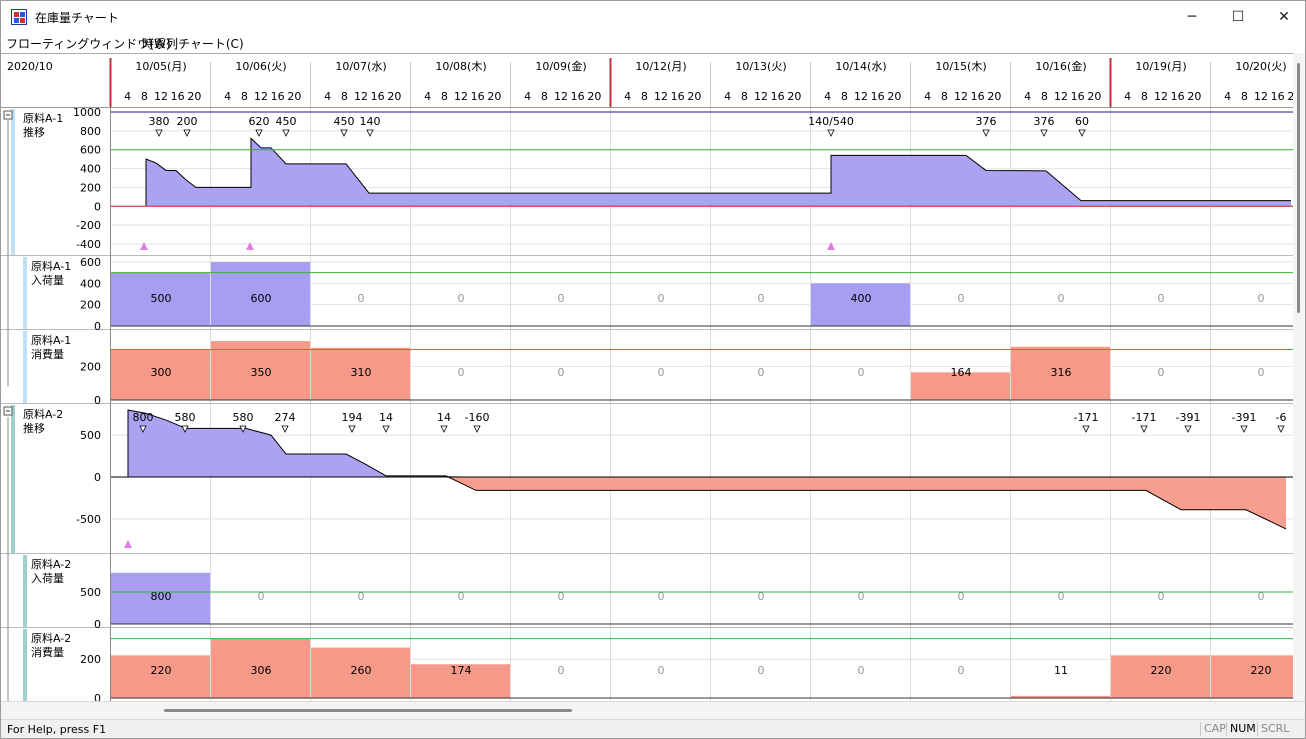  Describe the element at coordinates (88, 244) in the screenshot. I see `y-tick-label: -400` at that location.